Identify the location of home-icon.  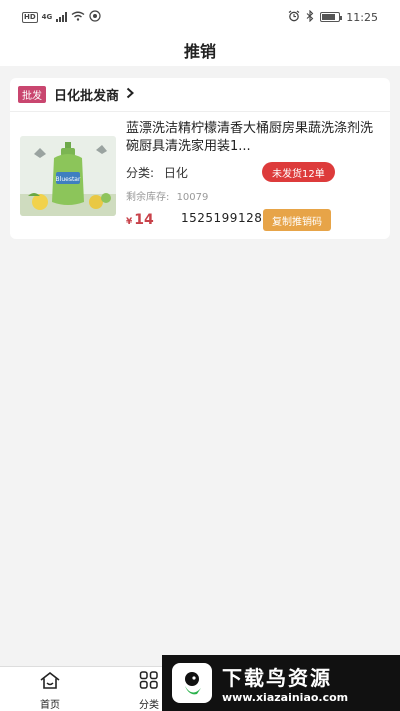
(50, 682).